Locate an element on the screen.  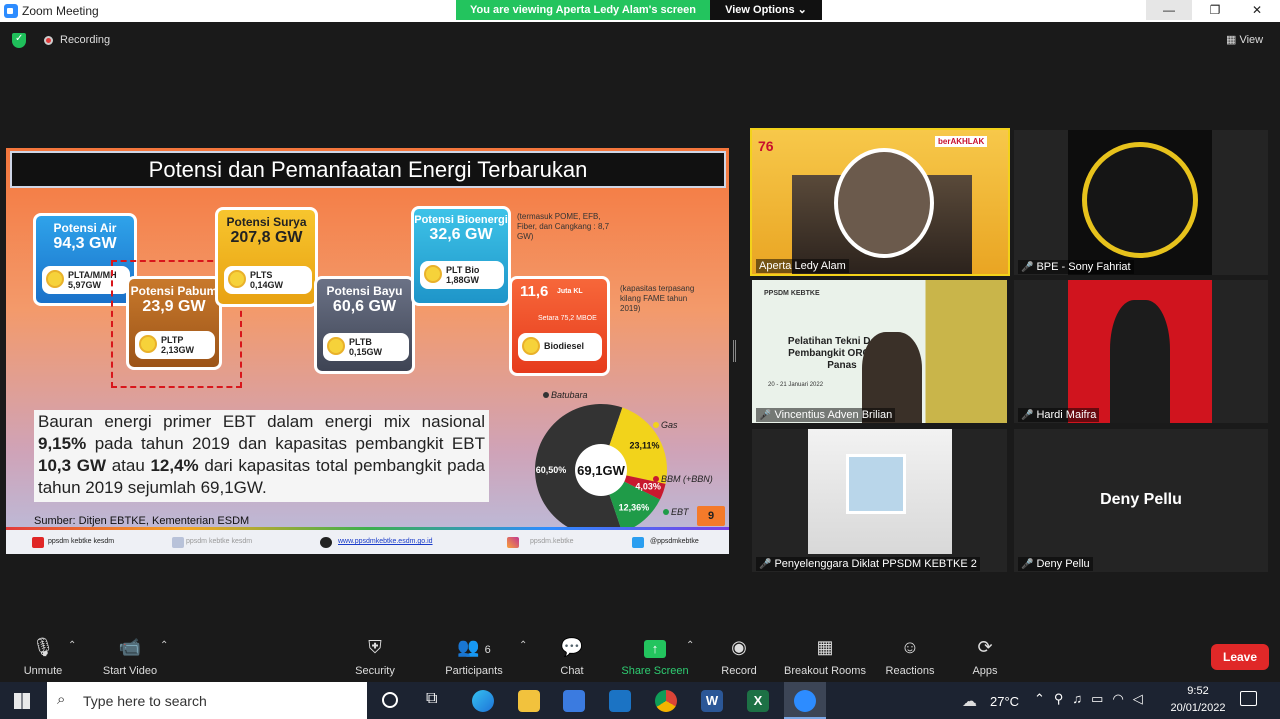
card-heading: Potensi Bayu is located at coordinates (364, 291).